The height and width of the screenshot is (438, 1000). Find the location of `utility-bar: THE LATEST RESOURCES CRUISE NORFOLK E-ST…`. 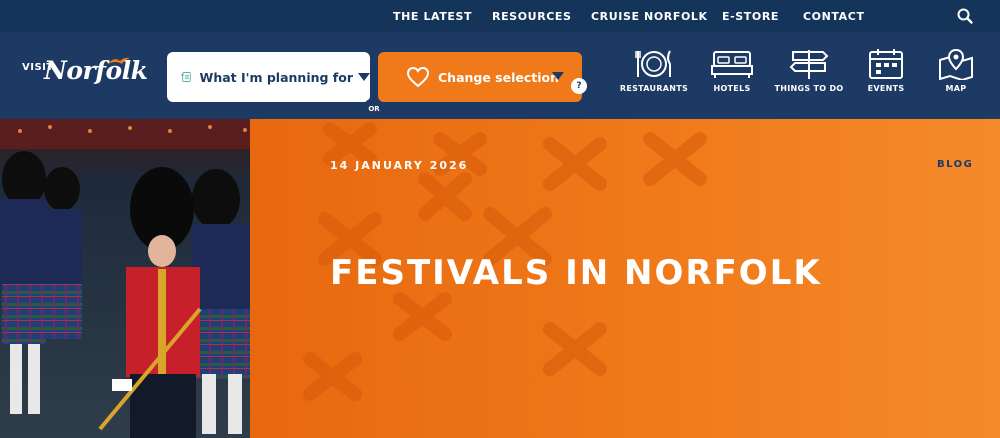

utility-bar: THE LATEST RESOURCES CRUISE NORFOLK E-ST… is located at coordinates (500, 16).